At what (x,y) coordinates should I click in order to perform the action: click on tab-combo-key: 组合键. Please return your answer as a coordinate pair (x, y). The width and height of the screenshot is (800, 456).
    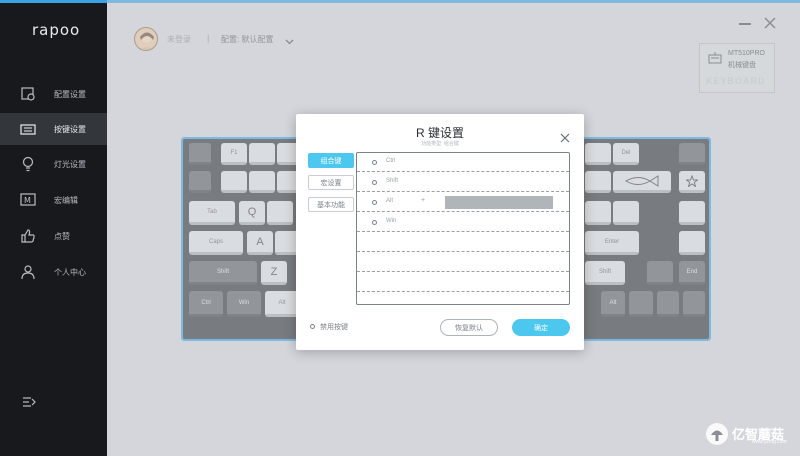
    Looking at the image, I should click on (331, 160).